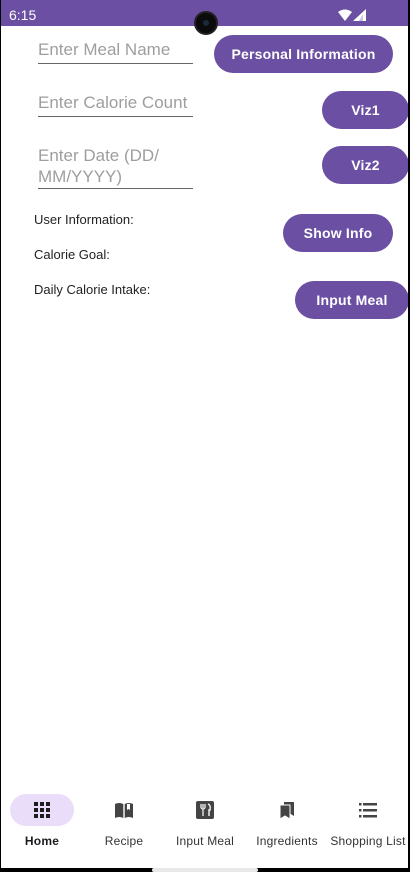 This screenshot has height=872, width=410. What do you see at coordinates (359, 15) in the screenshot?
I see `signal-icon` at bounding box center [359, 15].